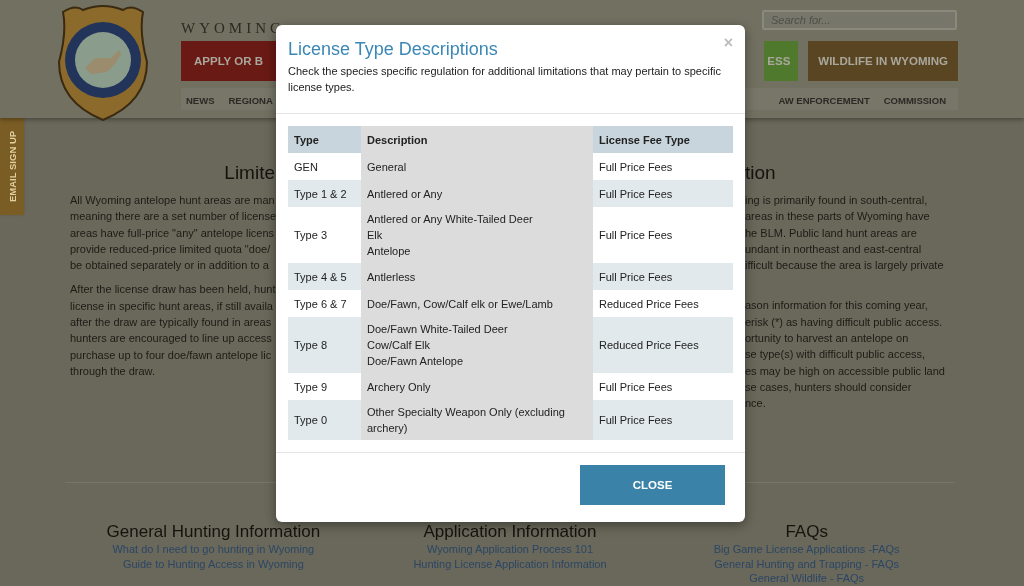 Image resolution: width=1024 pixels, height=586 pixels. Describe the element at coordinates (728, 43) in the screenshot. I see `close-button: ×` at that location.